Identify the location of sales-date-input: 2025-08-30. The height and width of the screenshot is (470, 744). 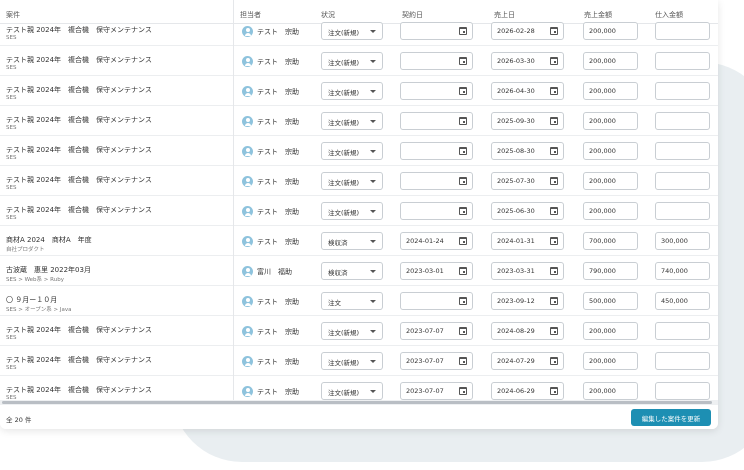
(527, 151).